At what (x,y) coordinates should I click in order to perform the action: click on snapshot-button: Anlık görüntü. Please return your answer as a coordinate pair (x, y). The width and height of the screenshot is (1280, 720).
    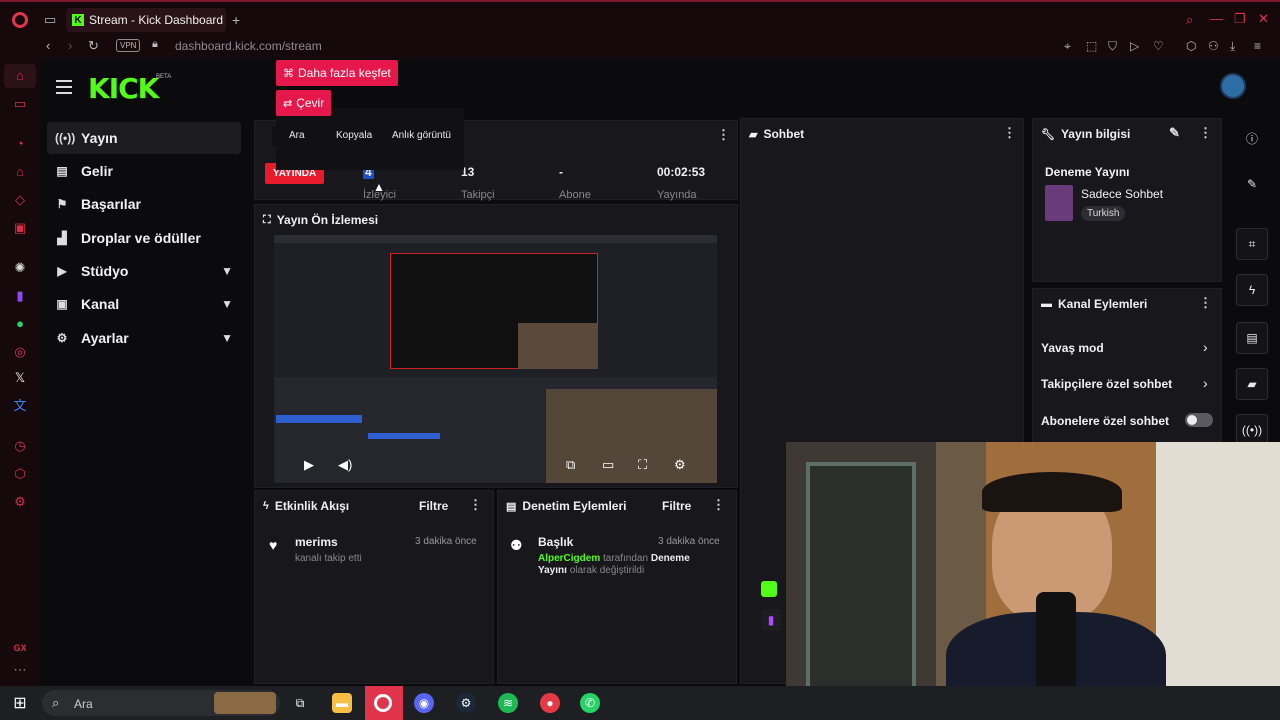
    Looking at the image, I should click on (421, 135).